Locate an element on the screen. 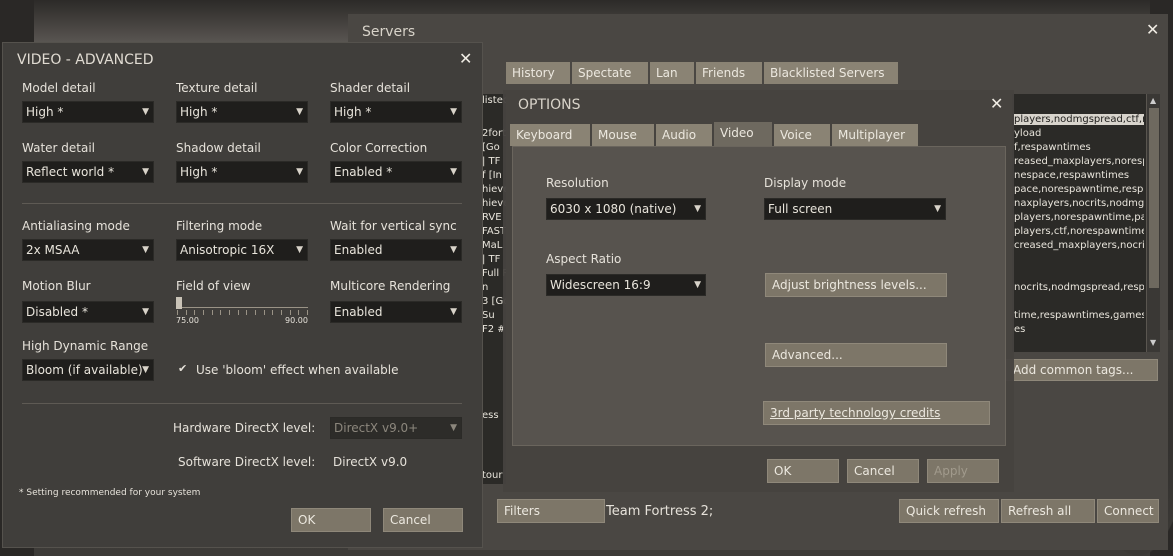 The width and height of the screenshot is (1173, 556). server-row-tags: players,norespawntime,payl is located at coordinates (1079, 217).